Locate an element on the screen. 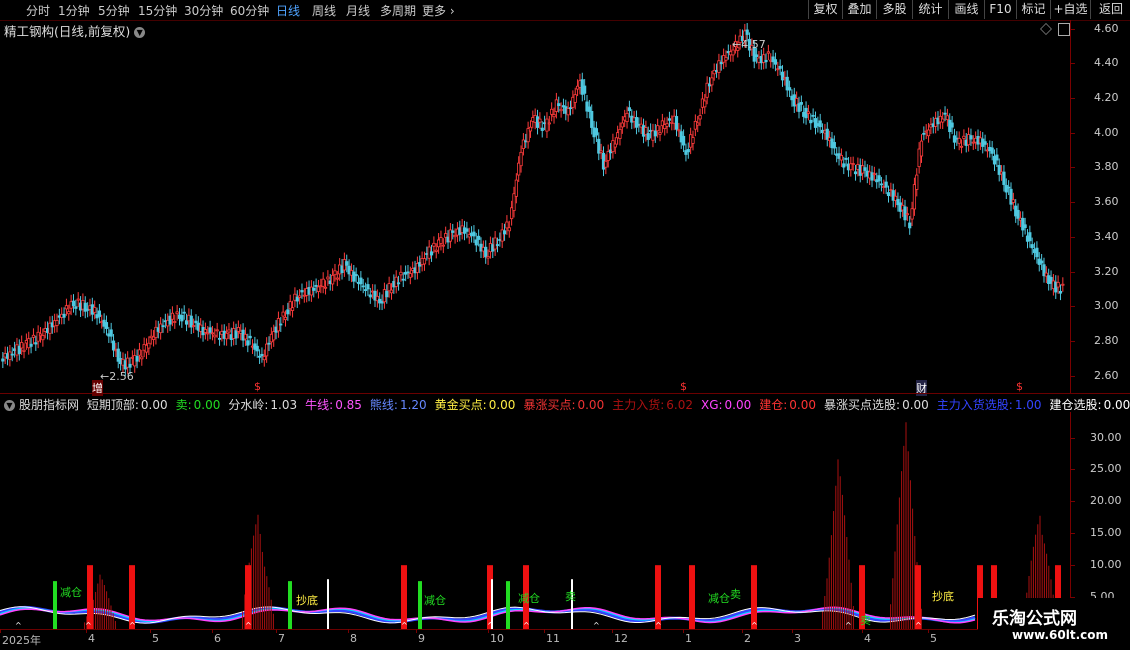 Image resolution: width=1130 pixels, height=650 pixels. toolbar-button: 复权 is located at coordinates (825, 9).